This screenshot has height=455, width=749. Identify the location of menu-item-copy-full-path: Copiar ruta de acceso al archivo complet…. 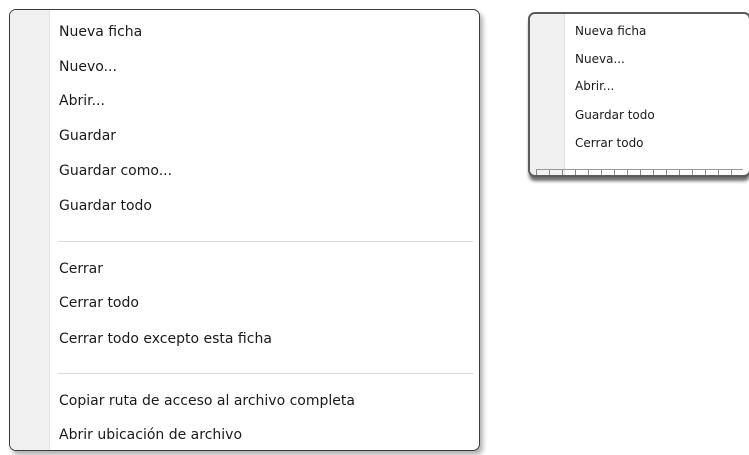
(244, 401).